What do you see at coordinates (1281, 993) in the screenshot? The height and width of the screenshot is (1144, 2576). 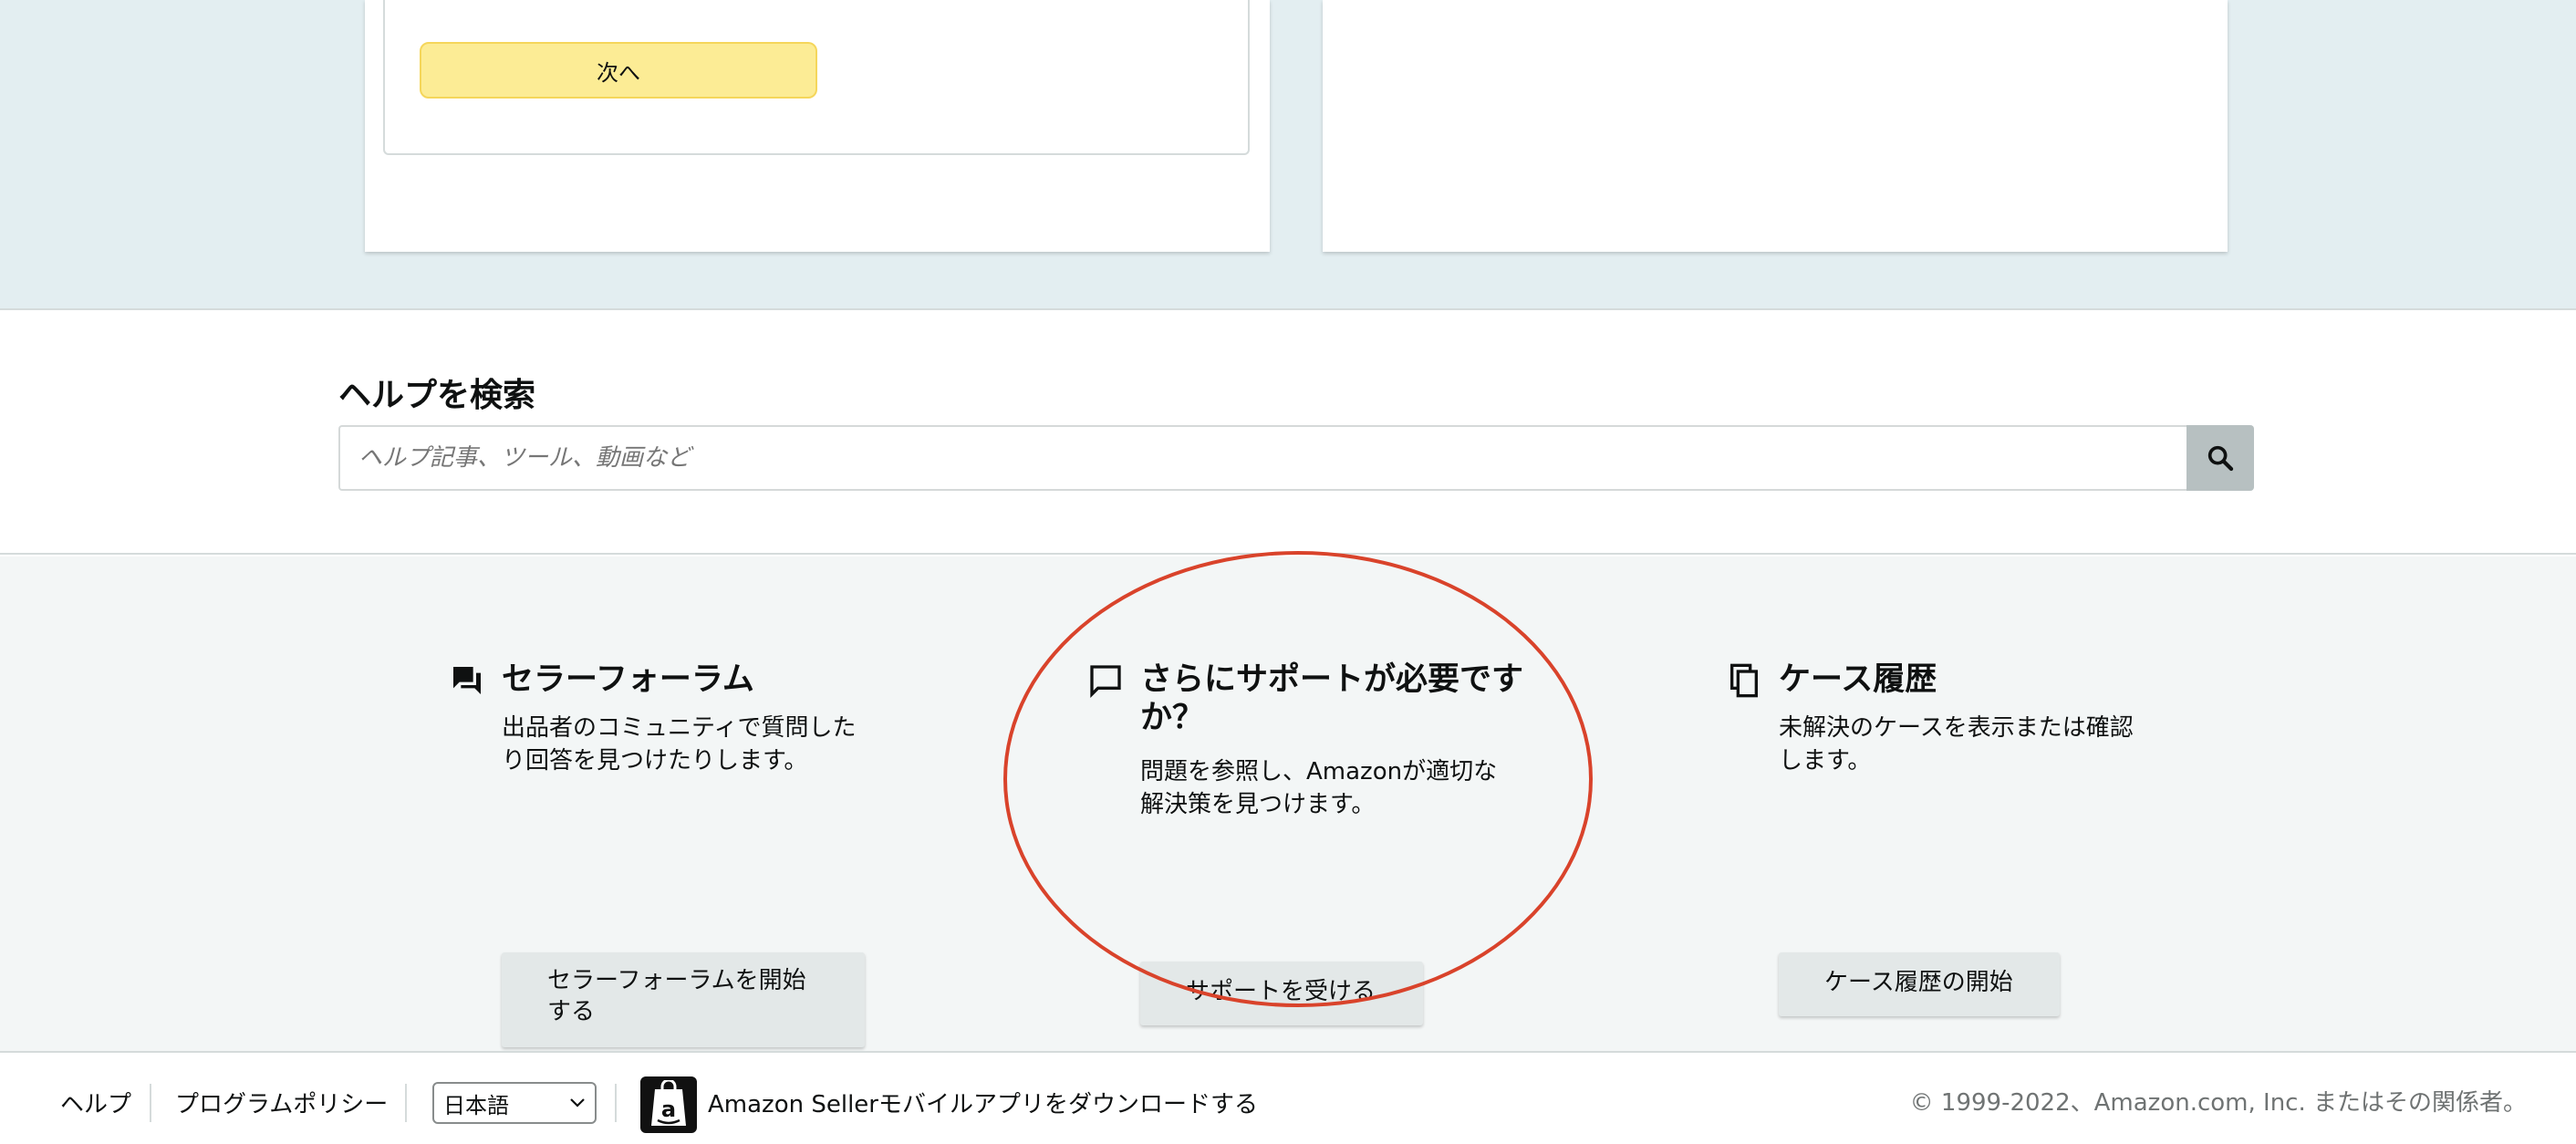 I see `get-support-button: サポートを受ける` at bounding box center [1281, 993].